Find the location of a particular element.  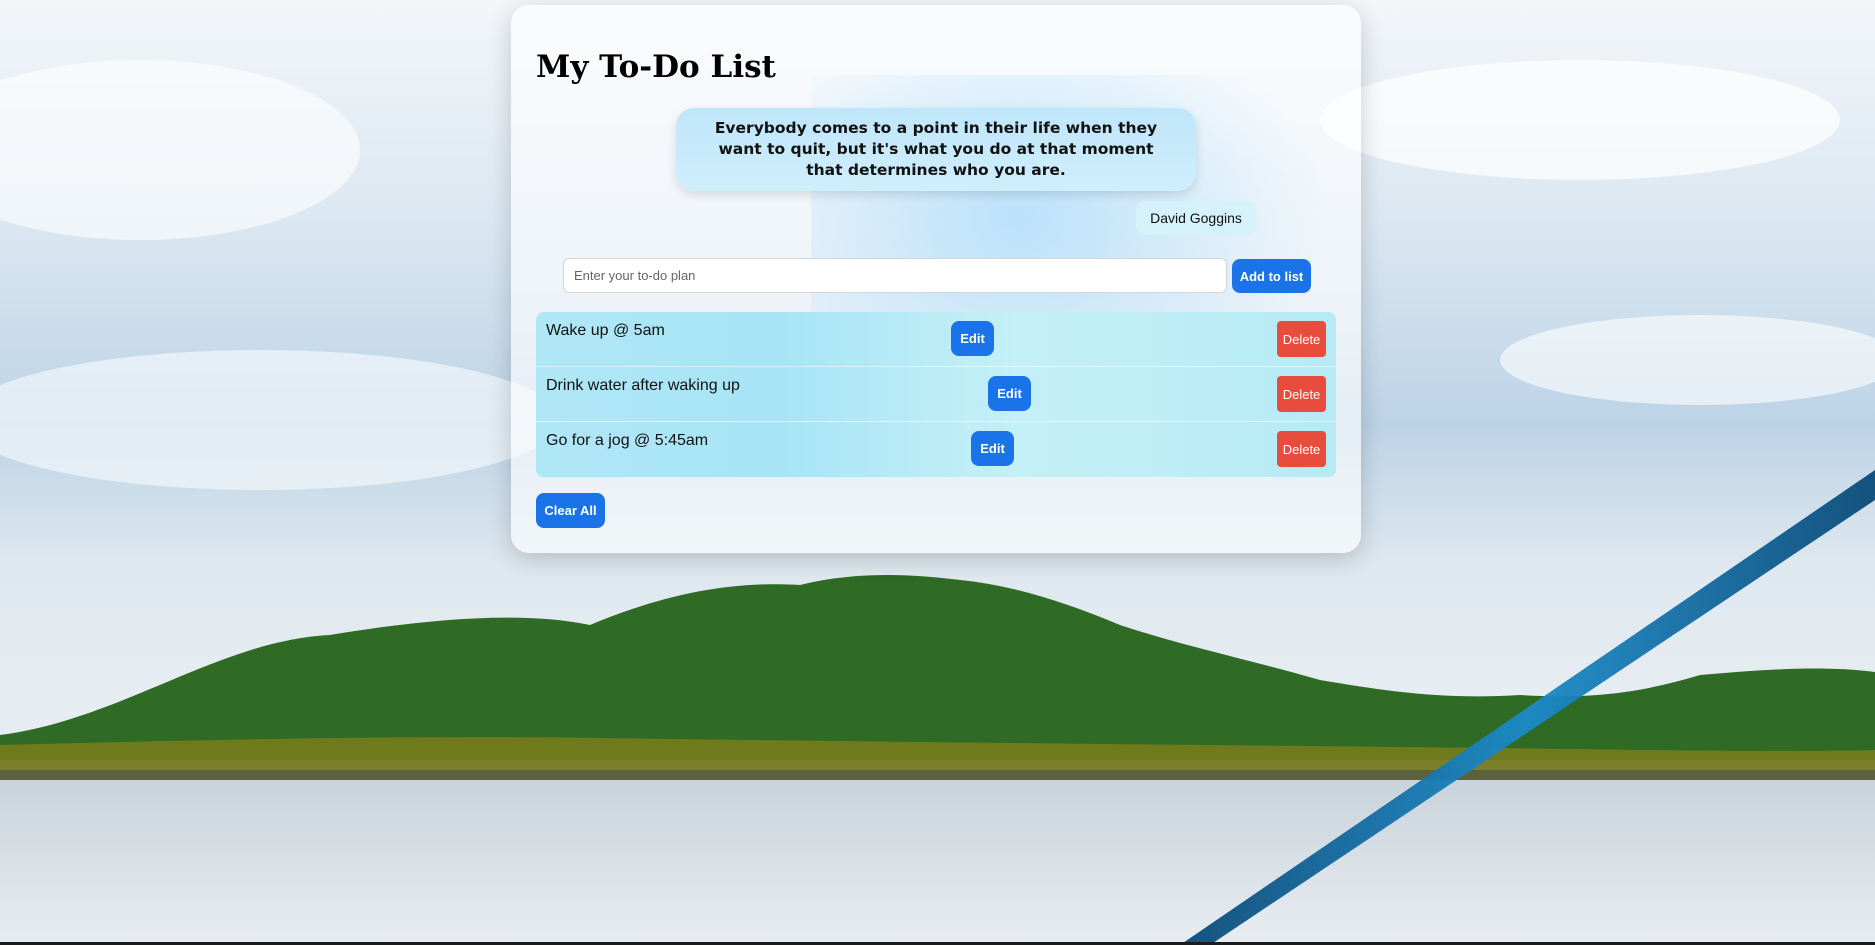

todo-item: Wake up @ 5am Edit Delete is located at coordinates (936, 339).